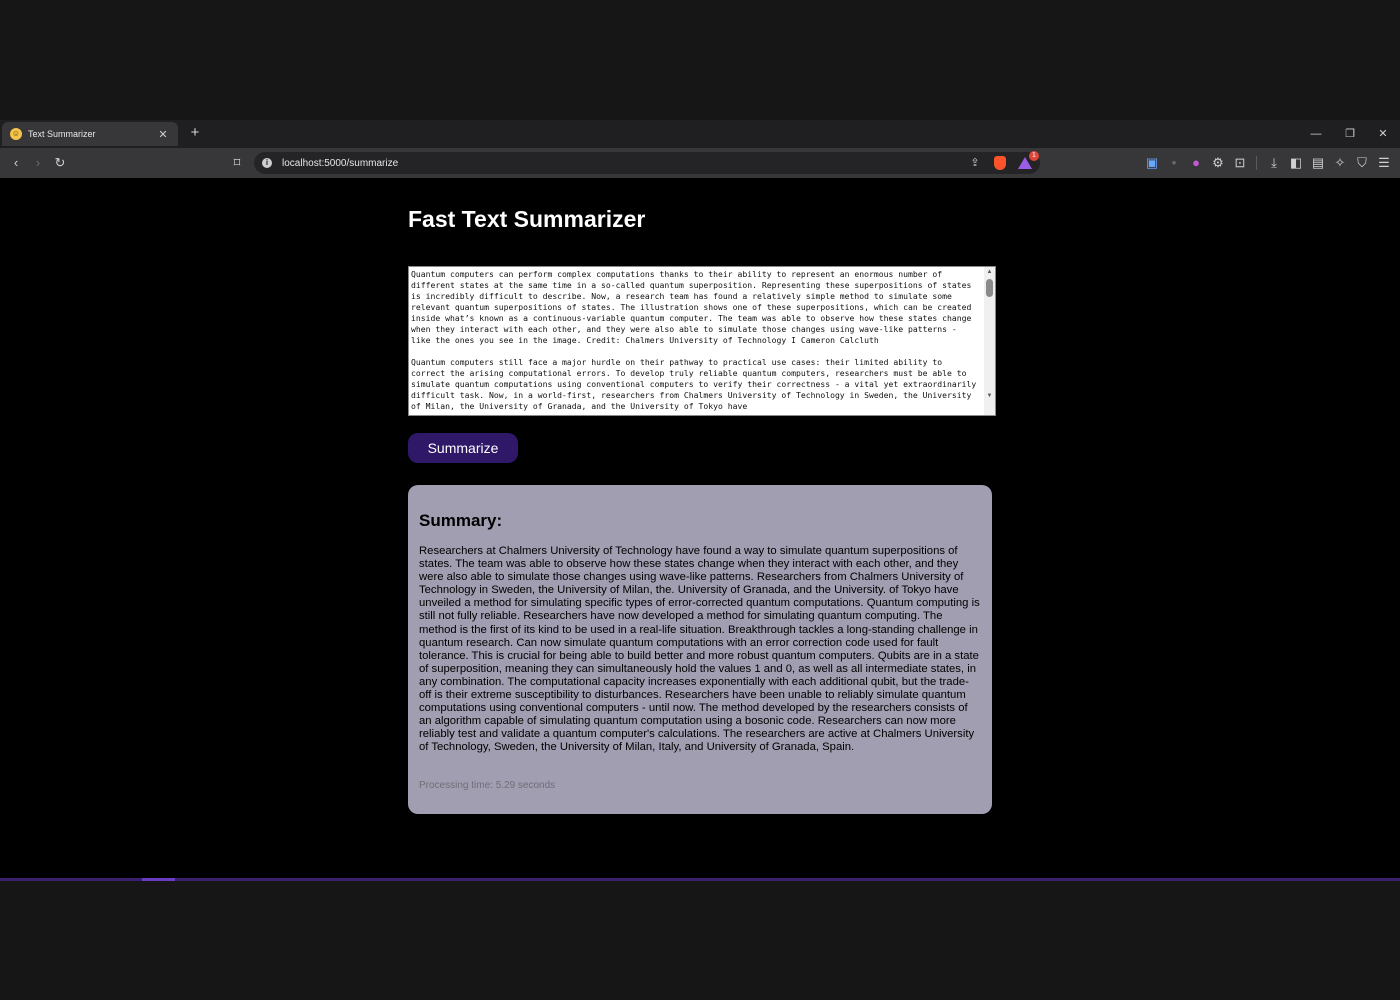 This screenshot has width=1400, height=1000. Describe the element at coordinates (1350, 134) in the screenshot. I see `restore-button: ❐` at that location.